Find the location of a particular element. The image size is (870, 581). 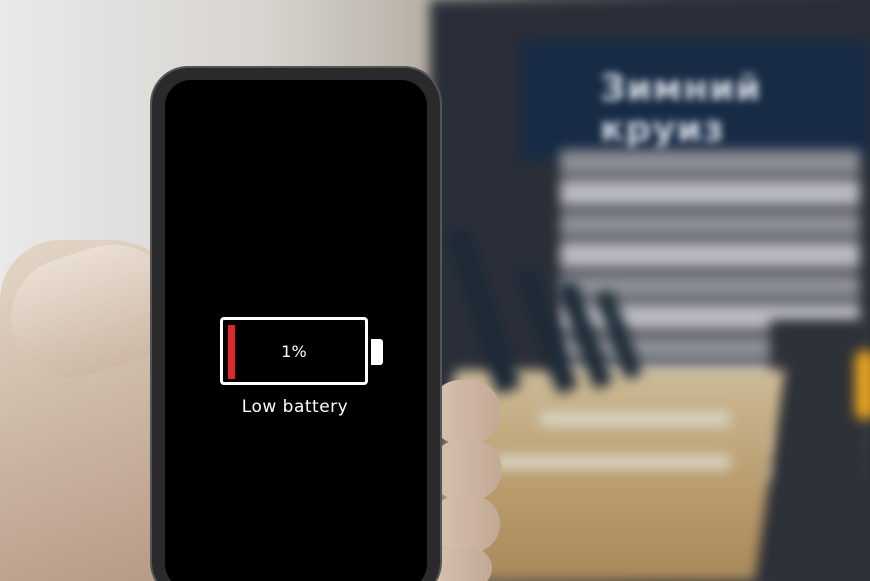

low-battery-label: Low battery is located at coordinates (295, 407).